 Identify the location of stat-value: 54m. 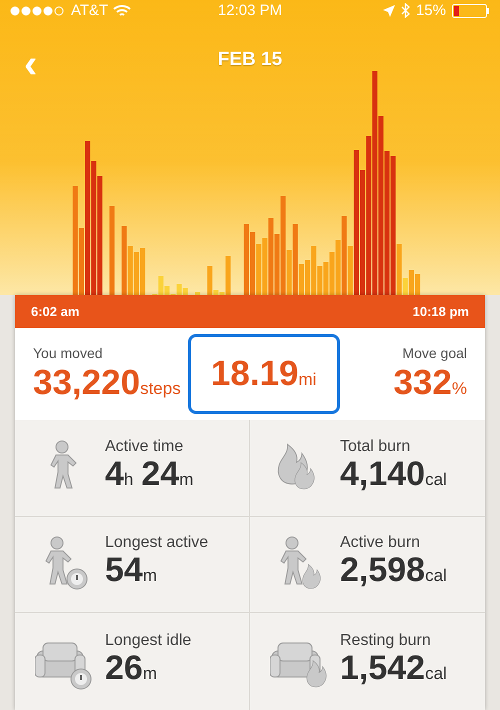
(131, 572).